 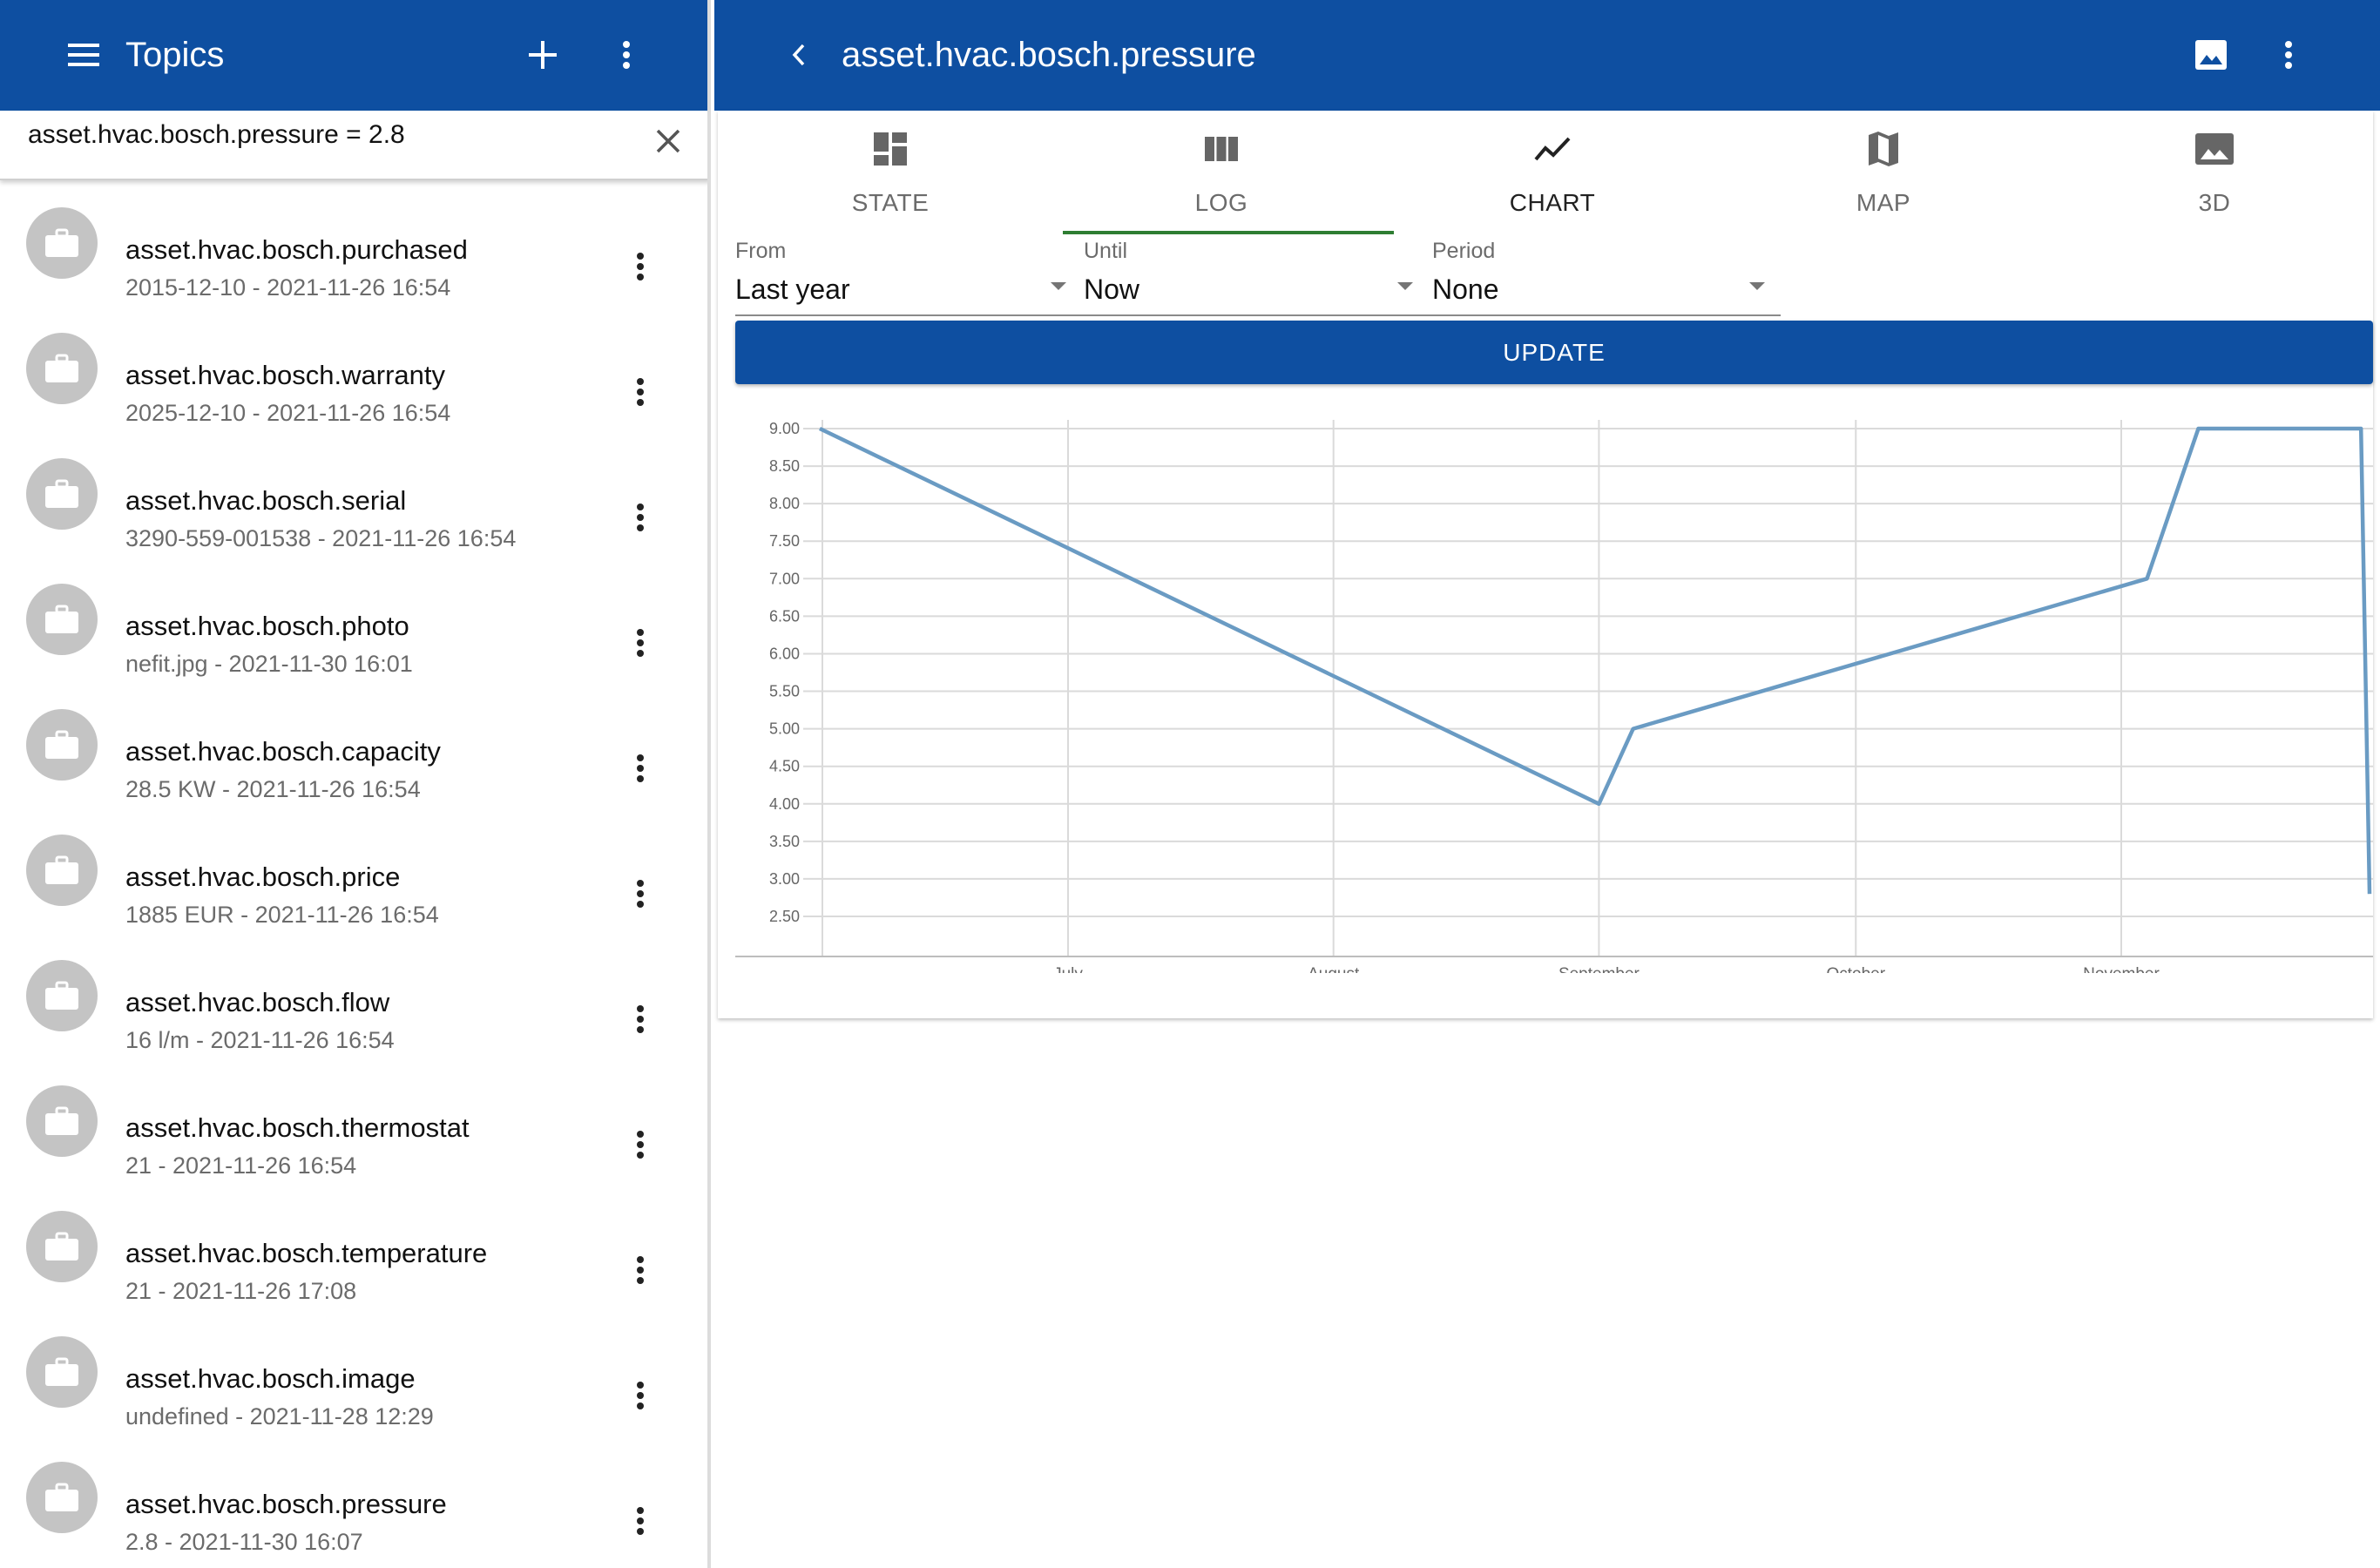 What do you see at coordinates (2121, 969) in the screenshot?
I see `x-tick-label: November` at bounding box center [2121, 969].